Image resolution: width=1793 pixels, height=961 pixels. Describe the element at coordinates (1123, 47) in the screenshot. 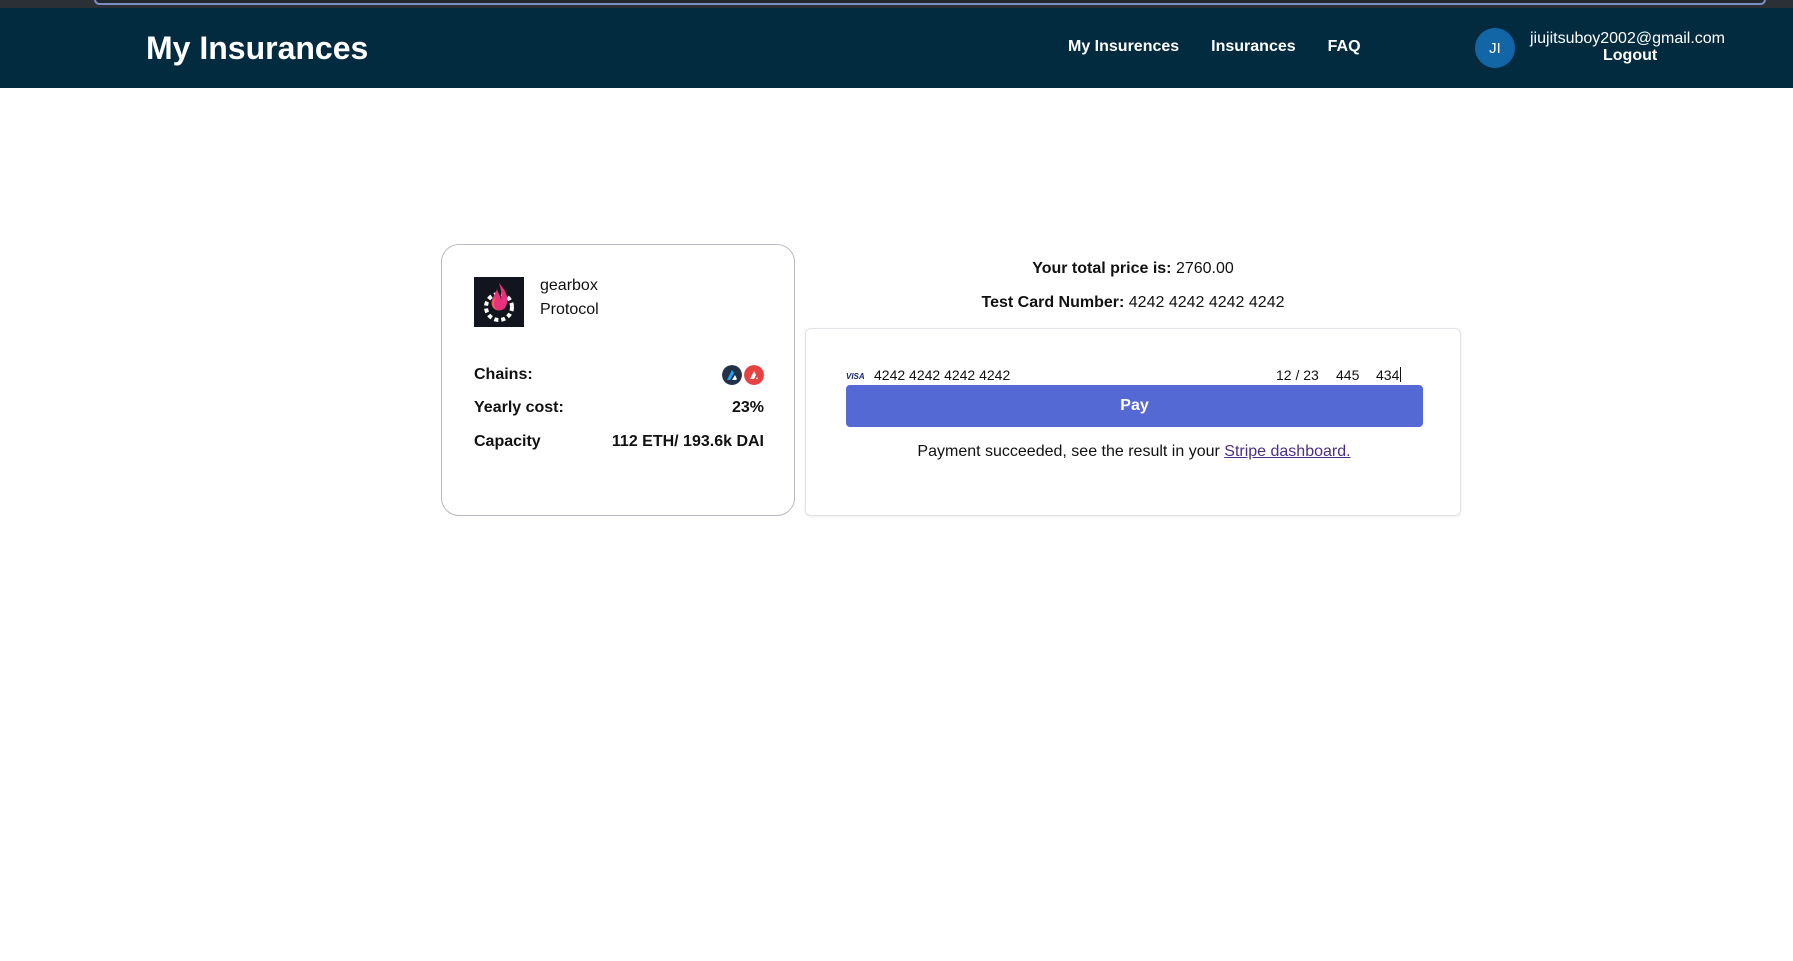

I see `nav-my-insurances: My Insurences` at that location.